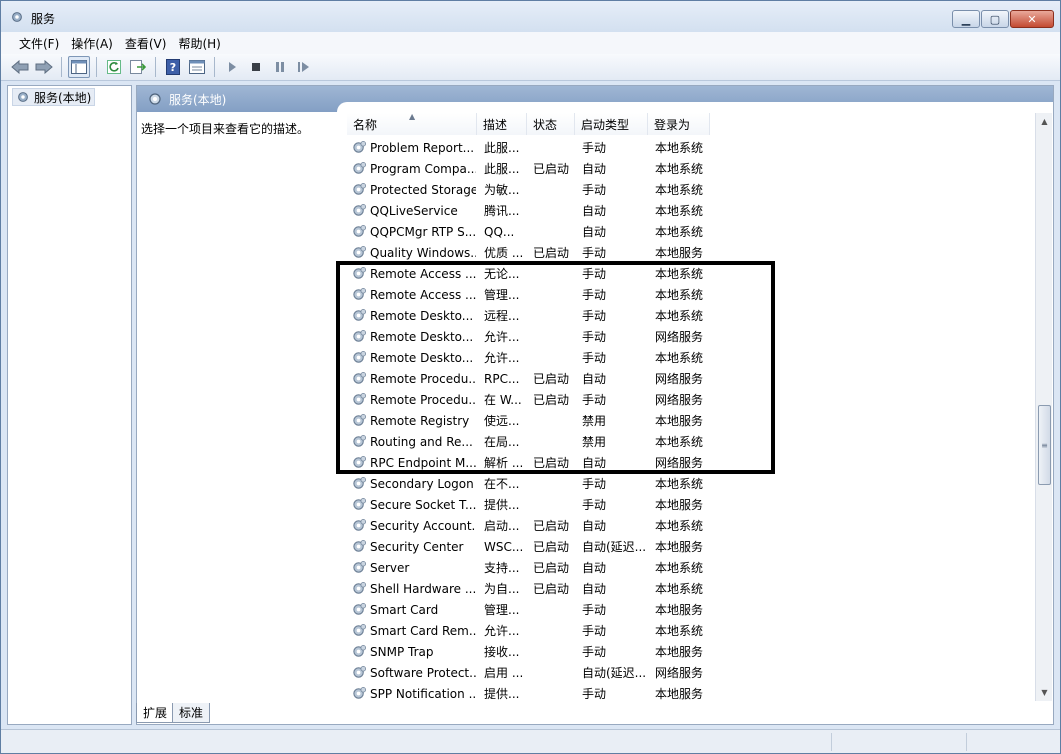 This screenshot has width=1061, height=754. Describe the element at coordinates (611, 124) in the screenshot. I see `column-header-startup-type: 启动类型` at that location.